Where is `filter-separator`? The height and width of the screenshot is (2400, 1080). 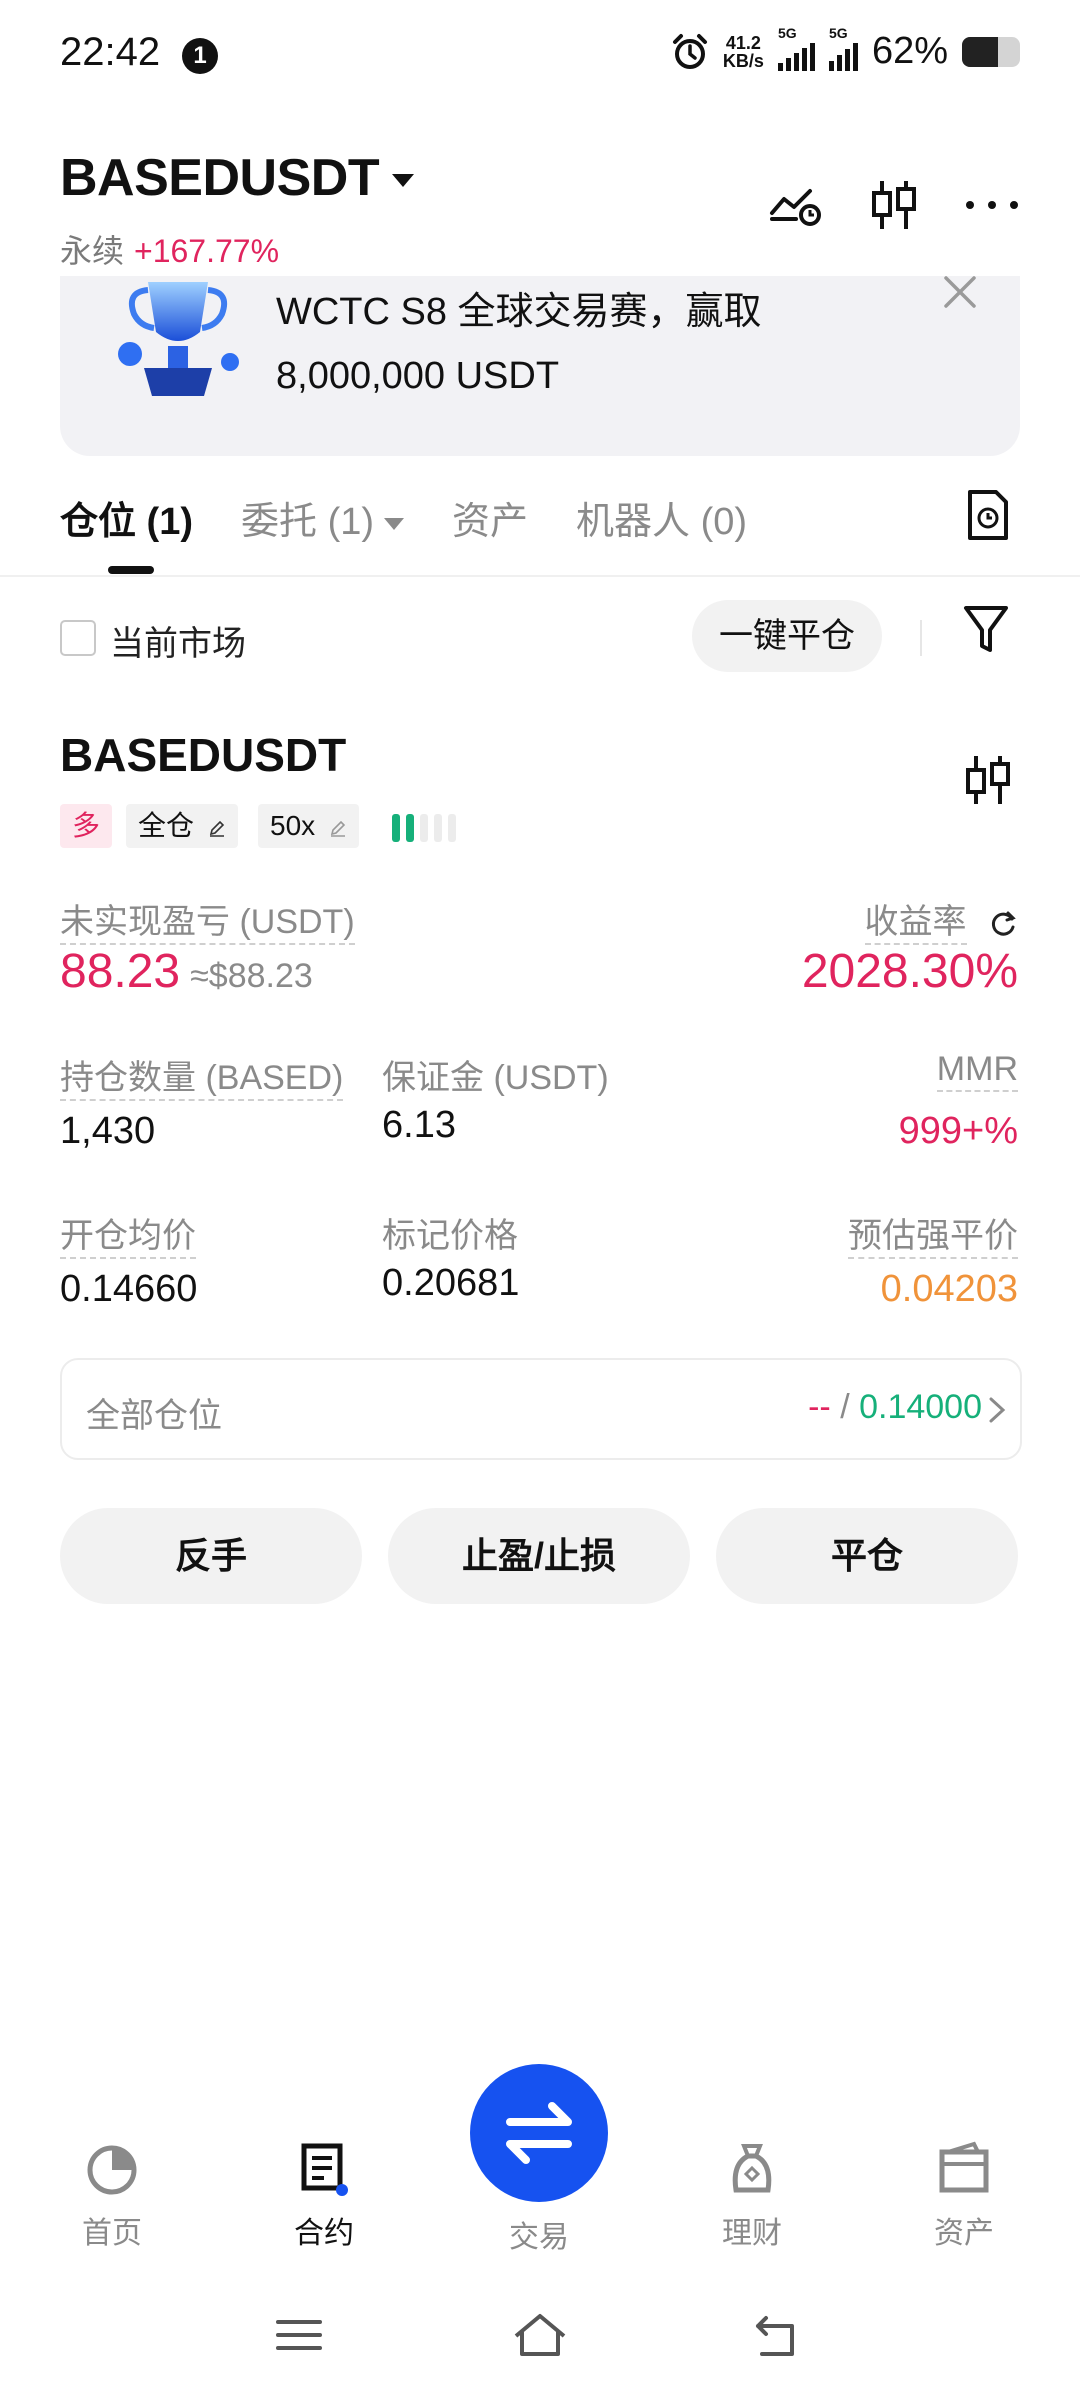
filter-separator is located at coordinates (921, 638).